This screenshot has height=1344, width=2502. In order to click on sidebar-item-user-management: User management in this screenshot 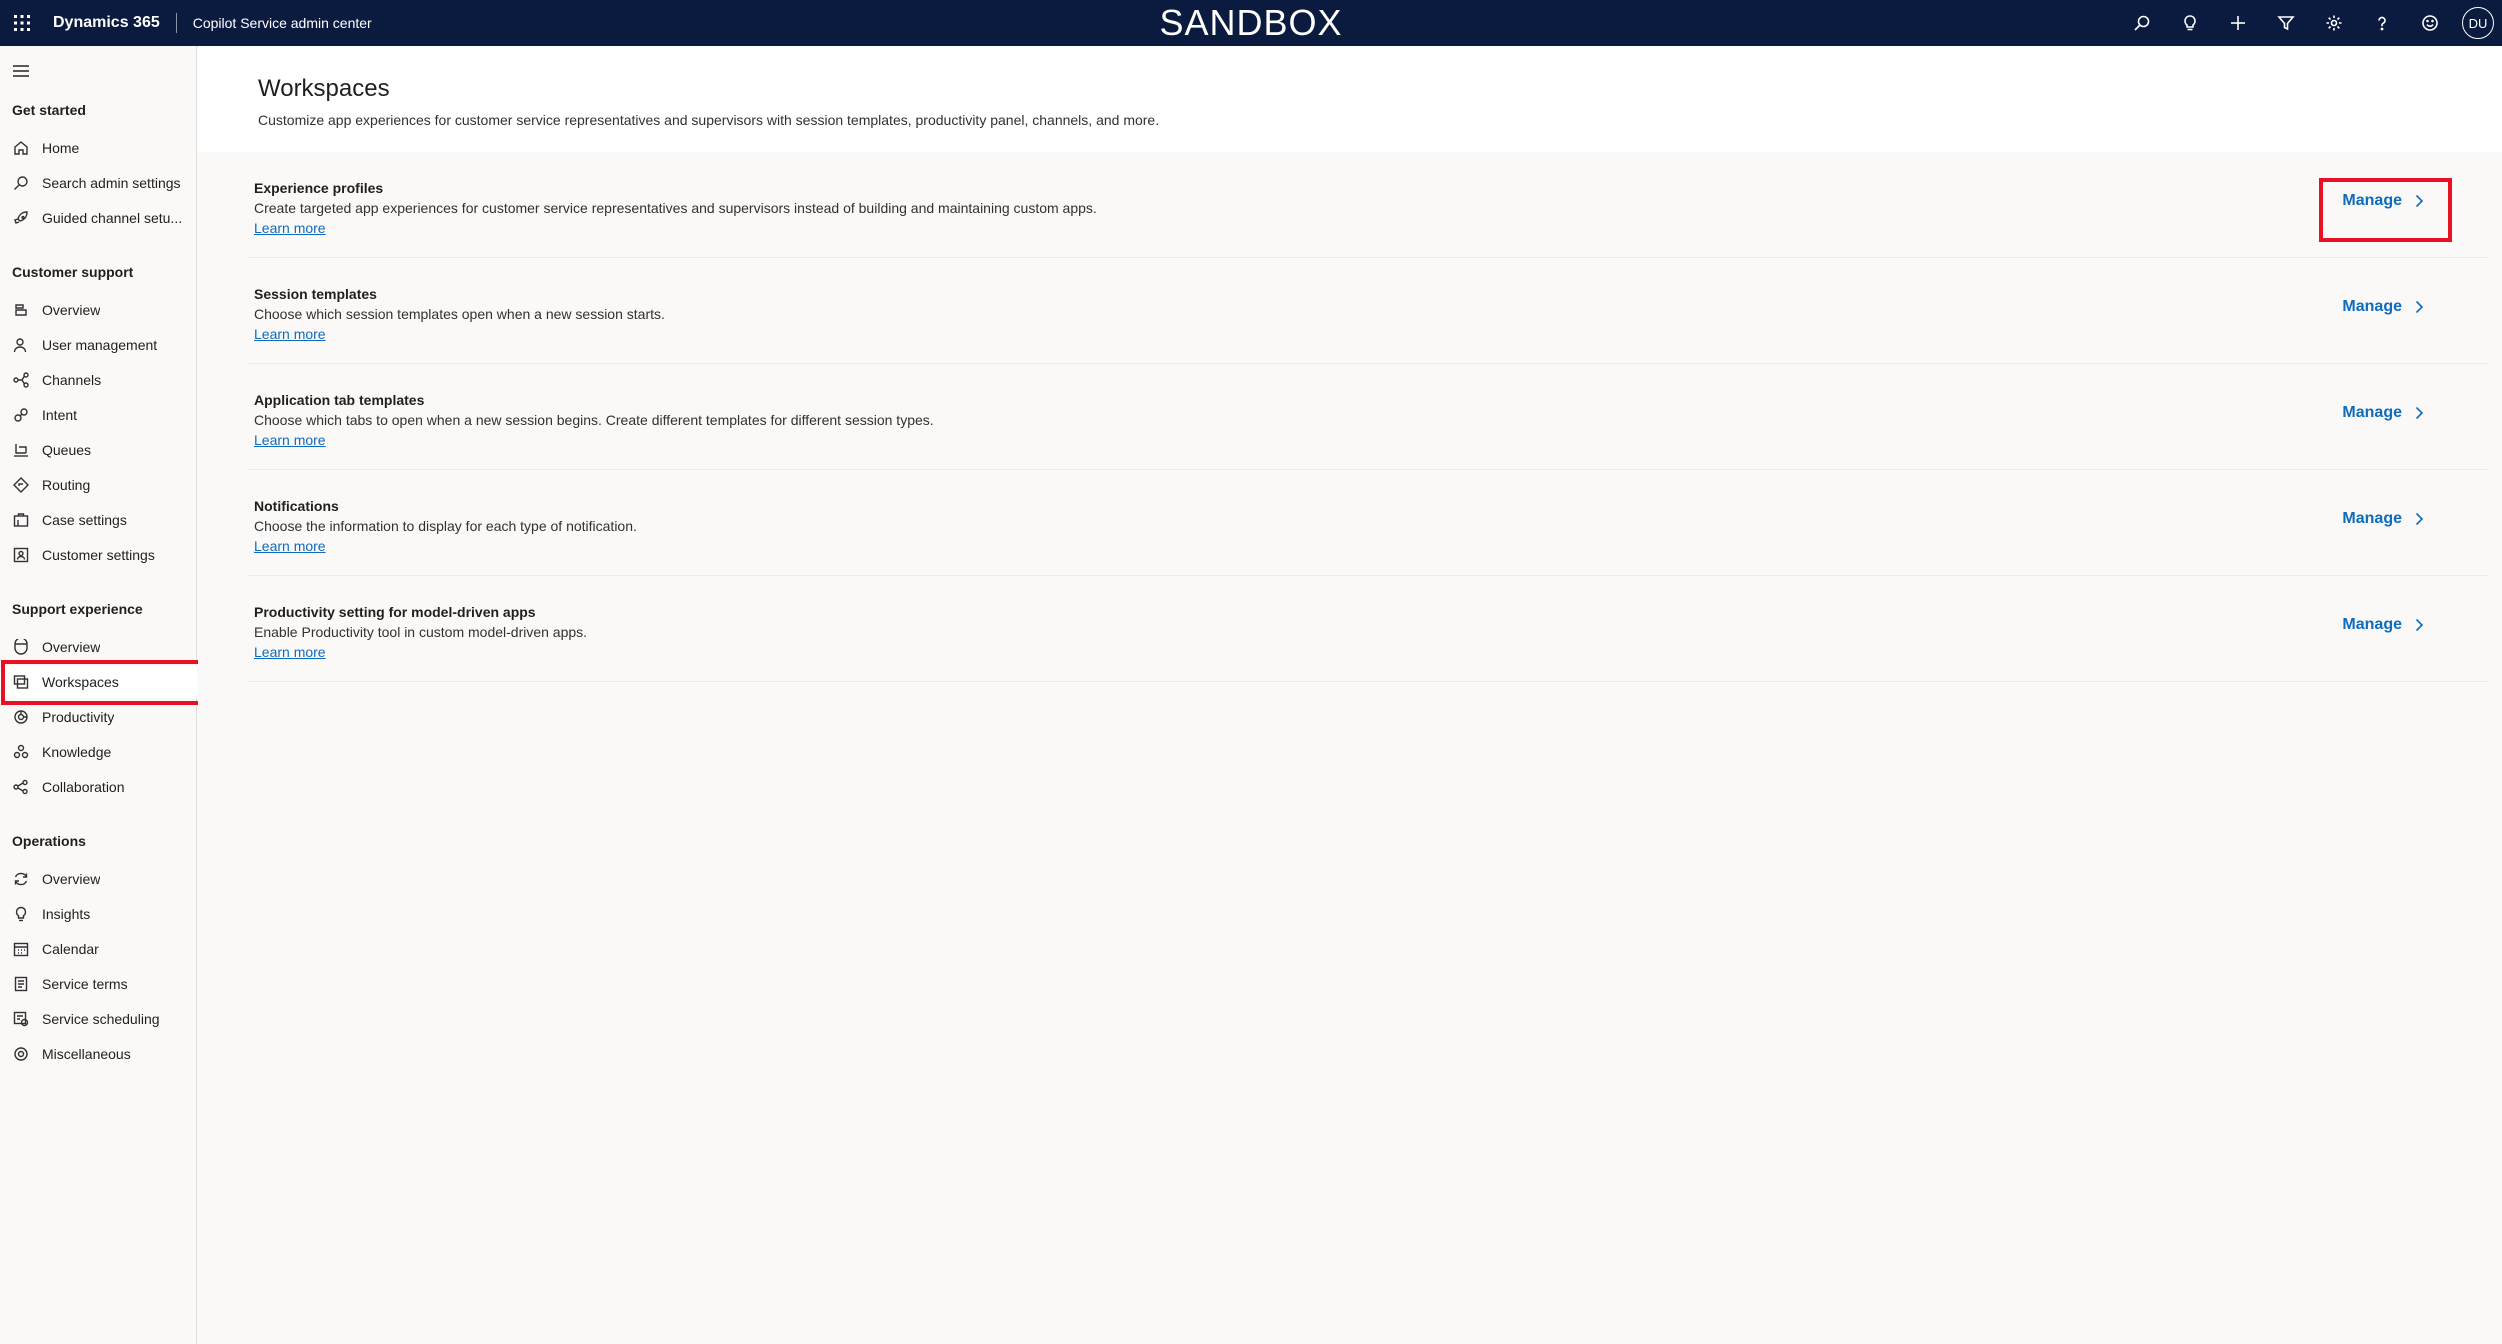, I will do `click(98, 345)`.